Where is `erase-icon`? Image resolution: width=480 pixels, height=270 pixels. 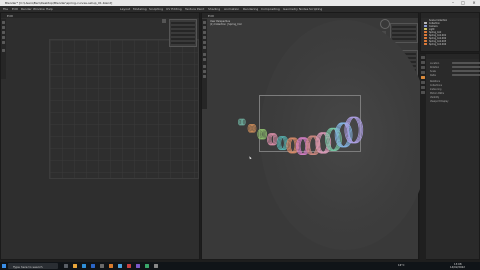 erase-icon is located at coordinates (204, 71).